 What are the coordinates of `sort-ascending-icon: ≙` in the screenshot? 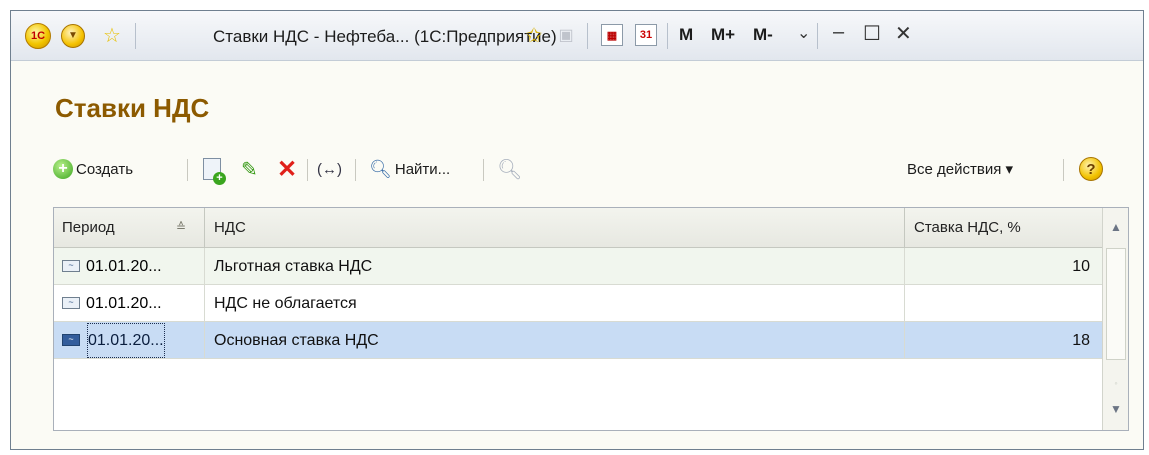 It's located at (181, 227).